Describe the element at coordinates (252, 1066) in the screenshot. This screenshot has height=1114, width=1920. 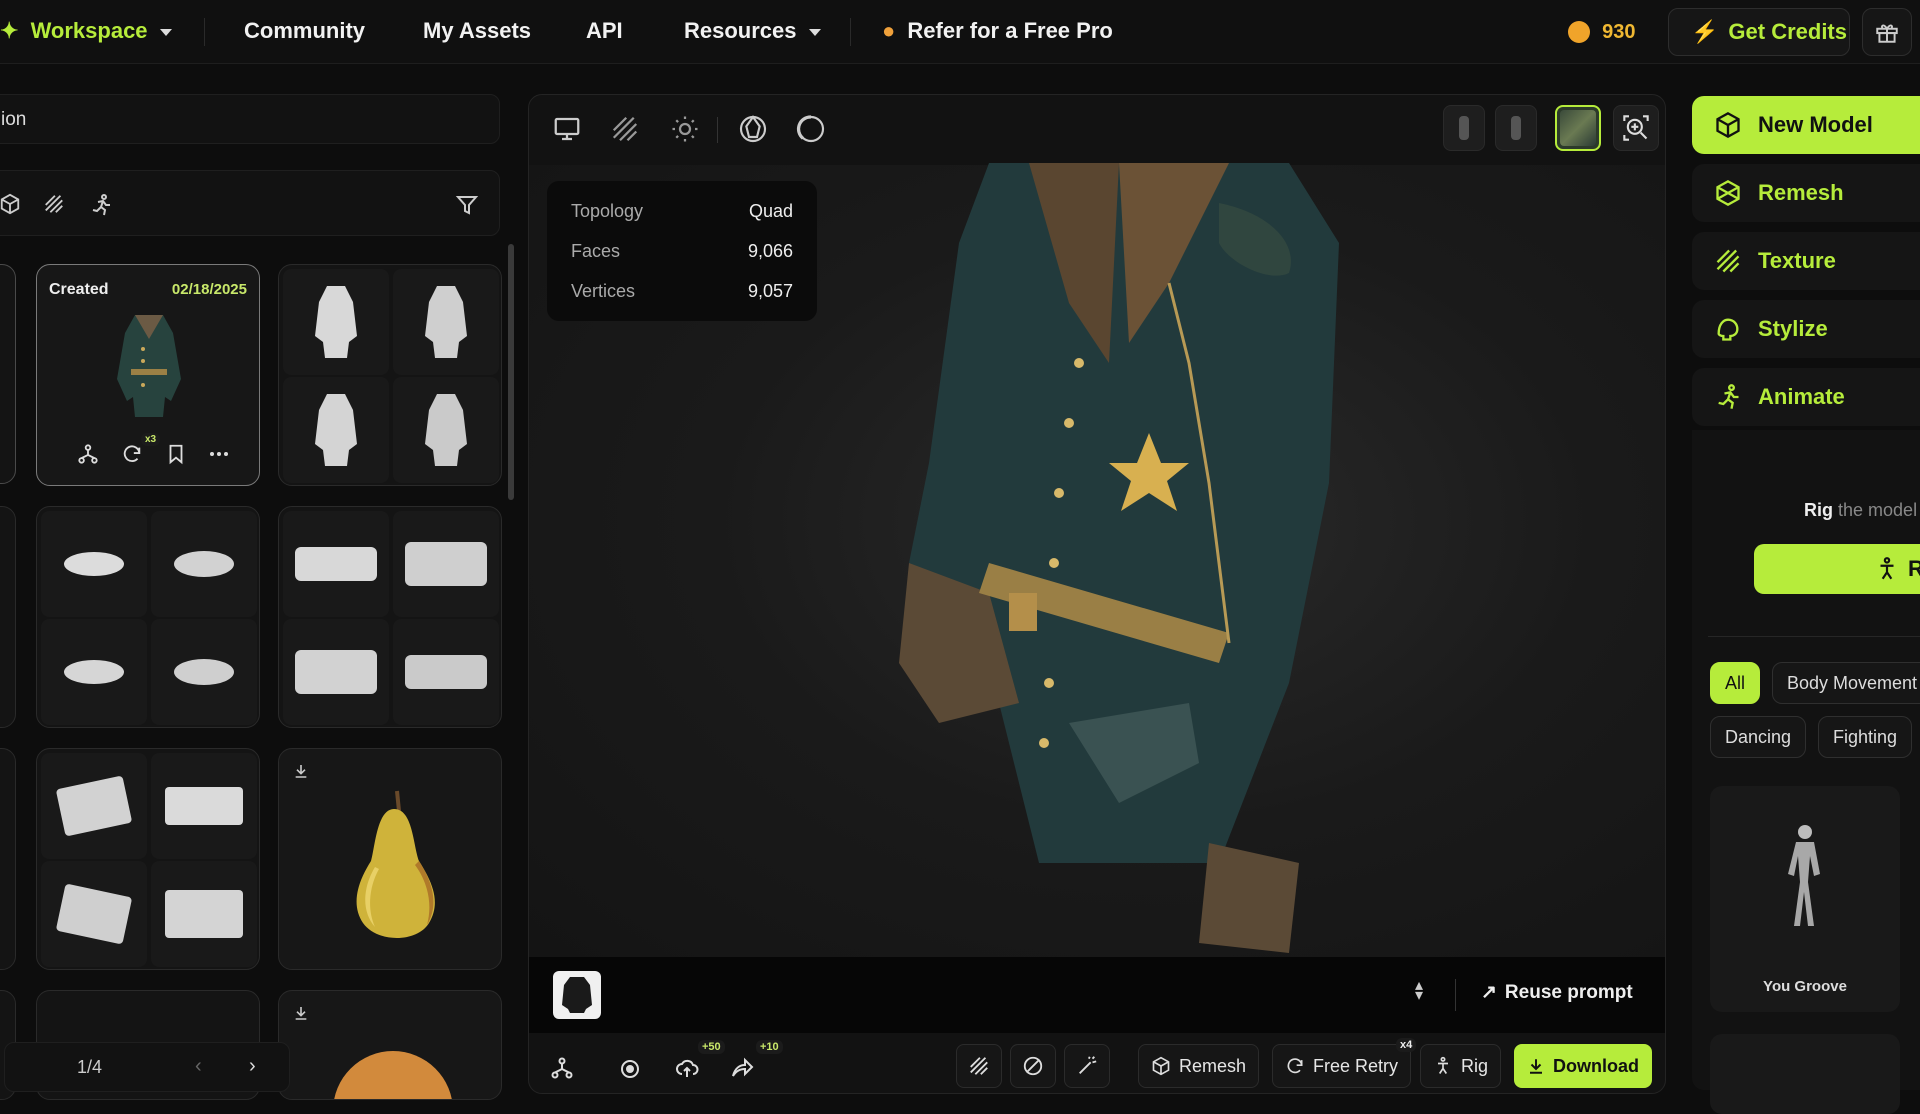
I see `next-page-button: ›` at that location.